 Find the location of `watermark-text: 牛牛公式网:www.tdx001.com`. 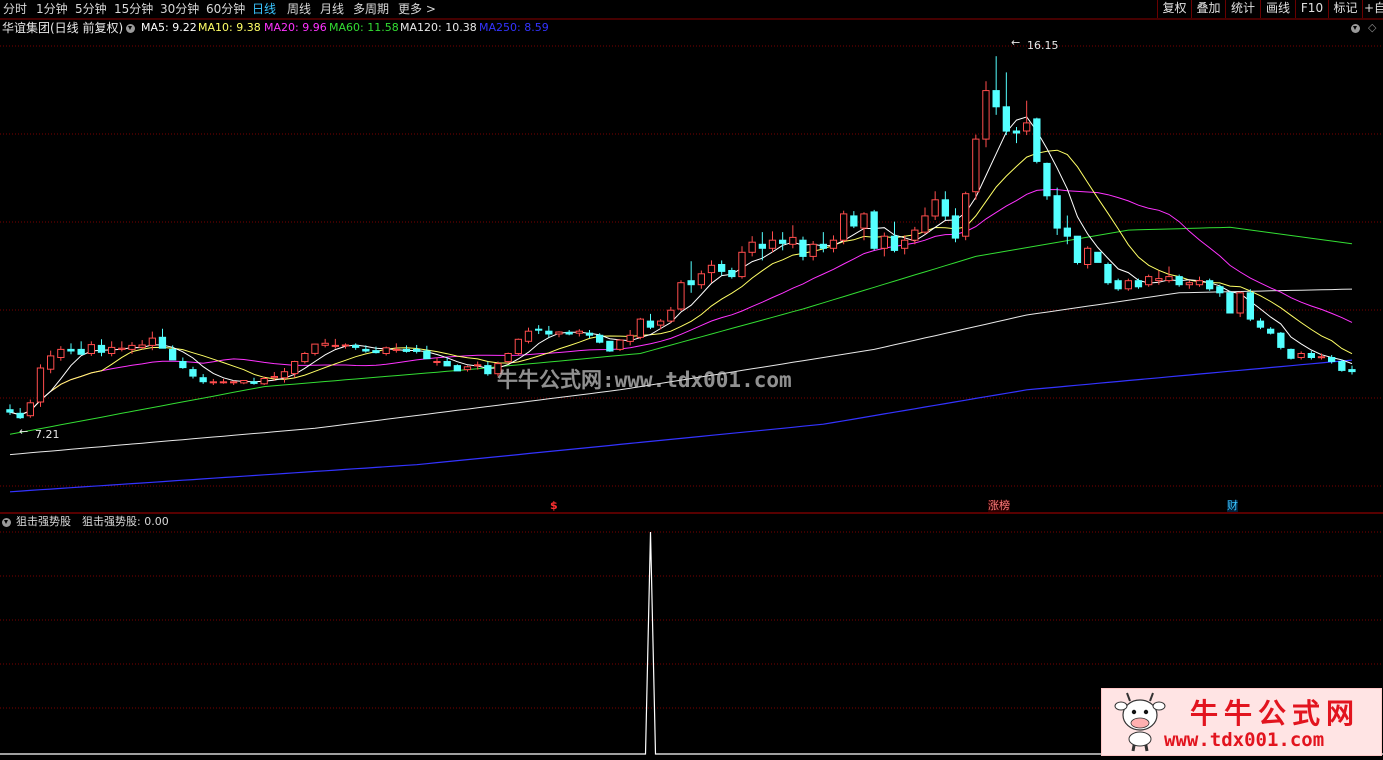

watermark-text: 牛牛公式网:www.tdx001.com is located at coordinates (644, 380).